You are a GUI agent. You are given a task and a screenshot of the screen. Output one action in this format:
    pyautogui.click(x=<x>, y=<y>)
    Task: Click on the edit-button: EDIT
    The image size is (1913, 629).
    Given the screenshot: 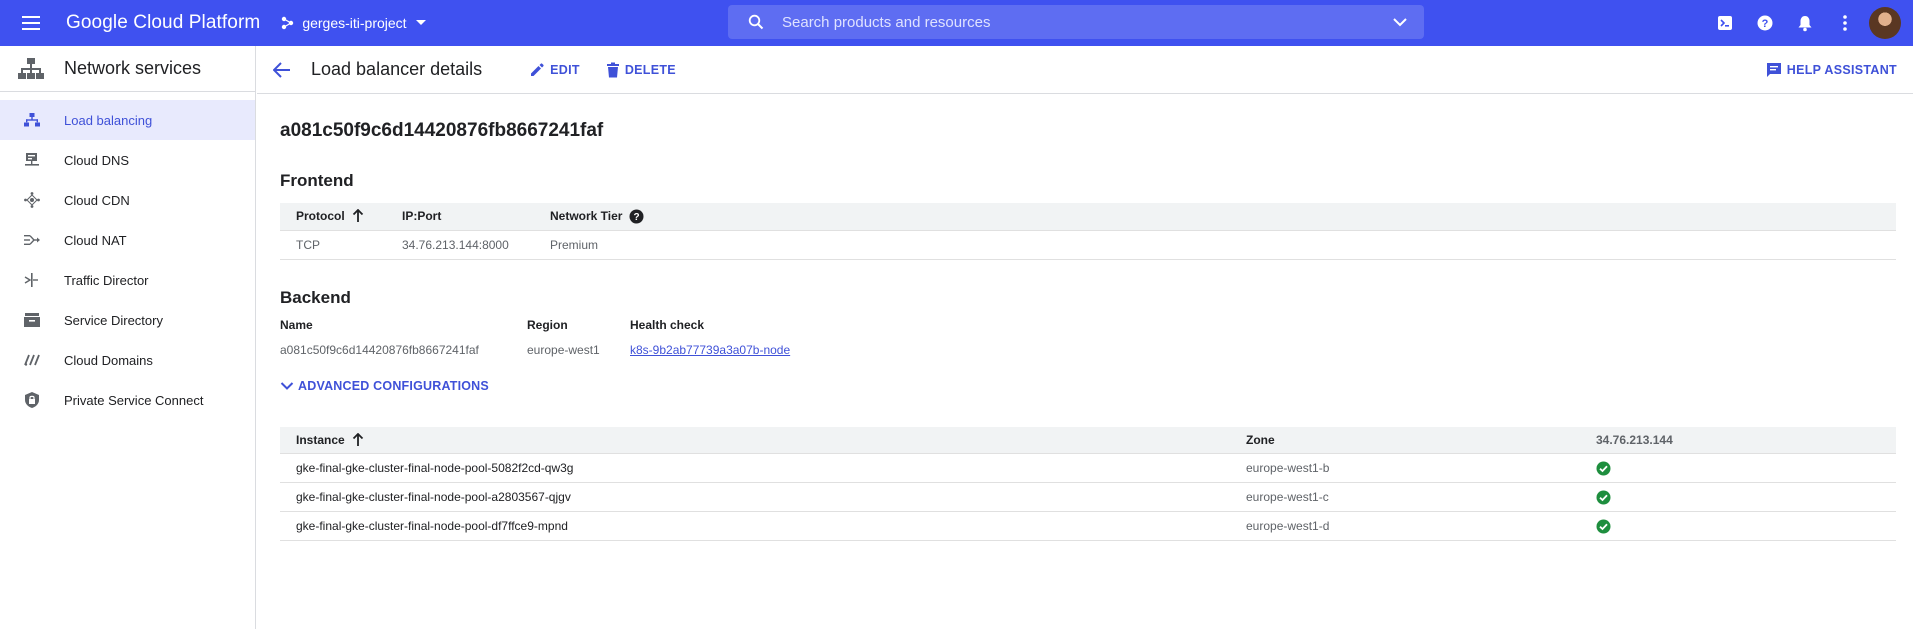 What is the action you would take?
    pyautogui.click(x=554, y=70)
    